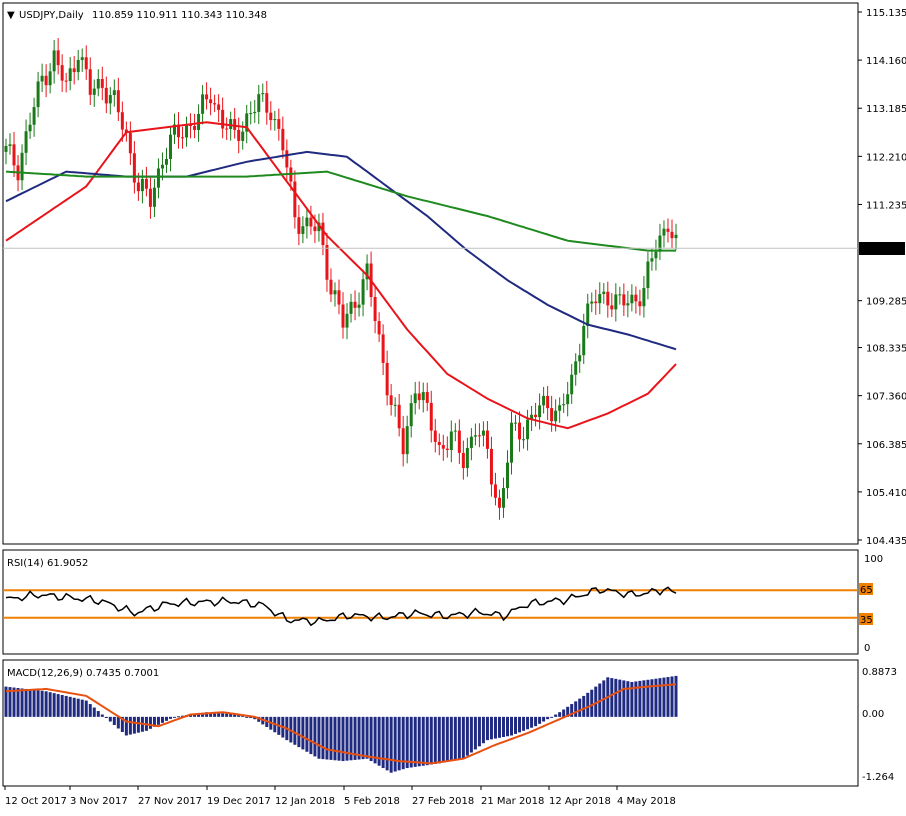 This screenshot has height=816, width=906. Describe the element at coordinates (646, 801) in the screenshot. I see `date-tick-label: 4 May 2018` at that location.